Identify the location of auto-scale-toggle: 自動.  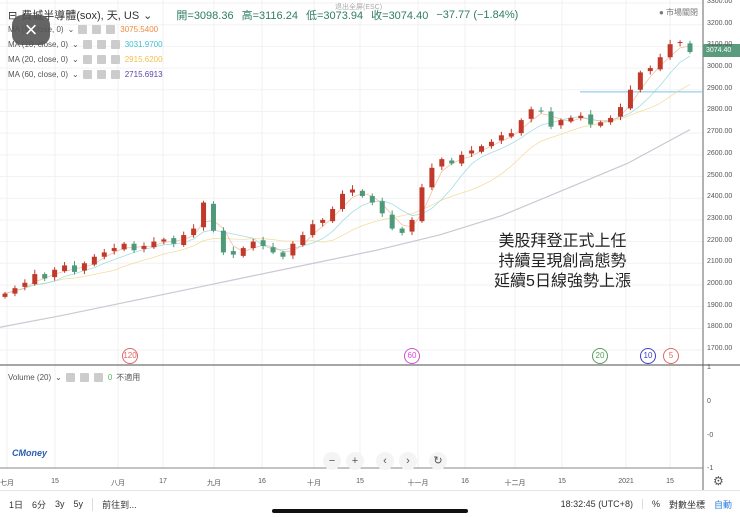
(723, 504).